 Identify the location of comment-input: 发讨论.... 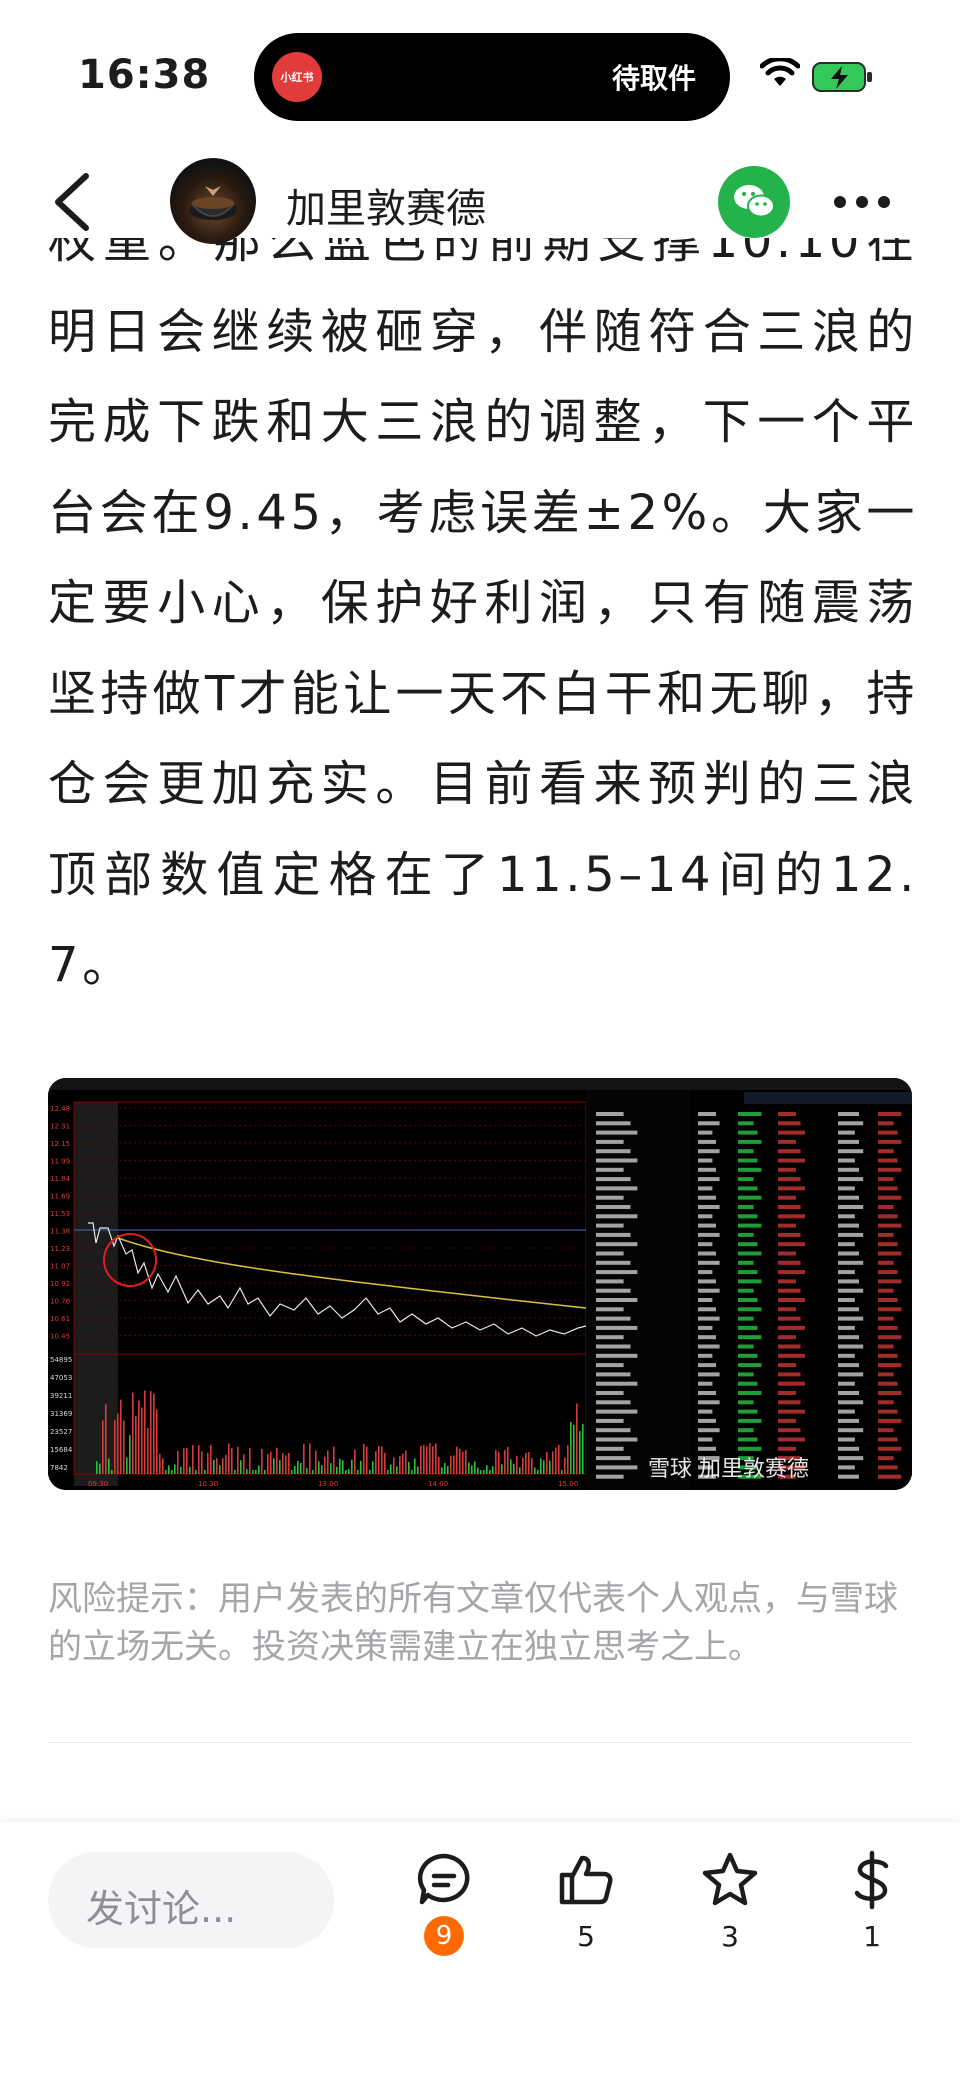
(191, 1900).